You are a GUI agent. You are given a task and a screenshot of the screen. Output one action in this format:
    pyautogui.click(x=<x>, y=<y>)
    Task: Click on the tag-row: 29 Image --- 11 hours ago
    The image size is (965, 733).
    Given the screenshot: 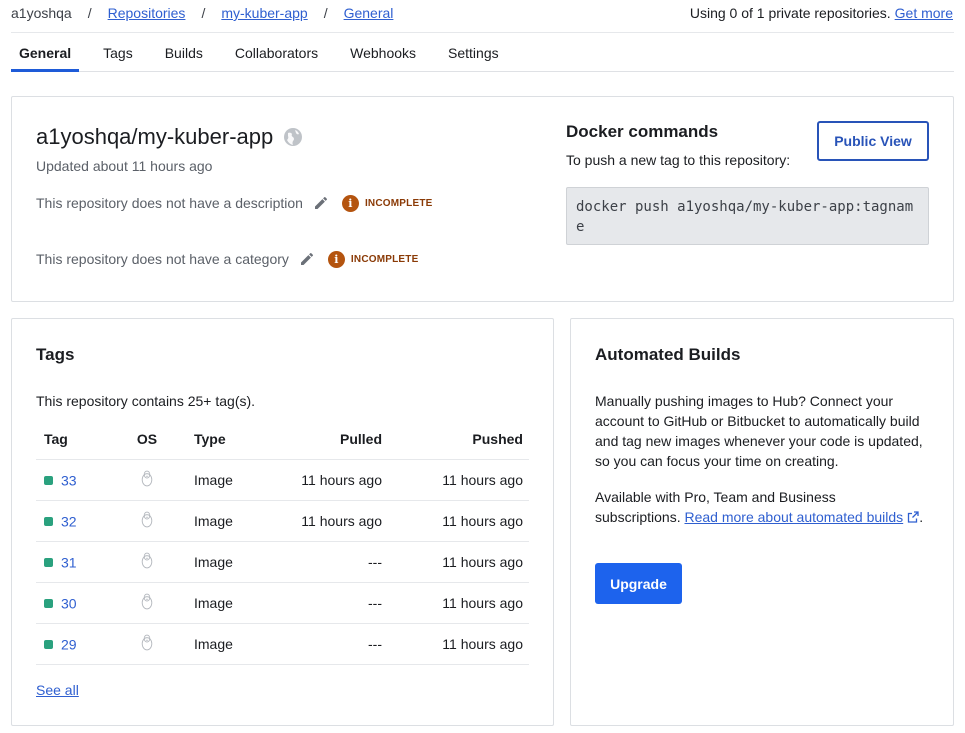 What is the action you would take?
    pyautogui.click(x=282, y=644)
    